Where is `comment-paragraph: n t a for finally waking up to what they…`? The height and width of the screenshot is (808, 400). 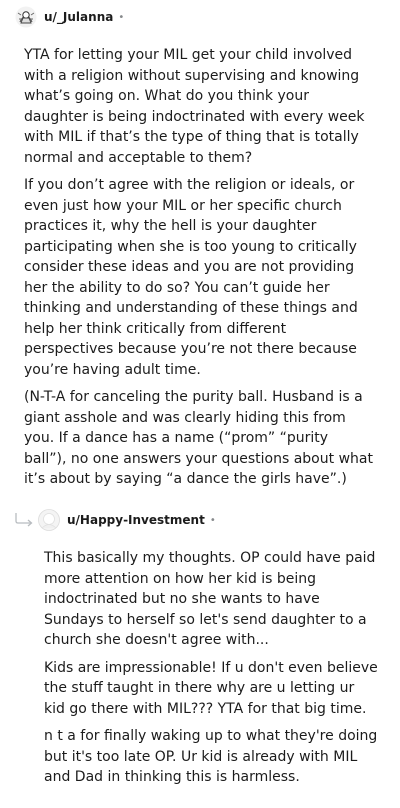 comment-paragraph: n t a for finally waking up to what they… is located at coordinates (211, 756).